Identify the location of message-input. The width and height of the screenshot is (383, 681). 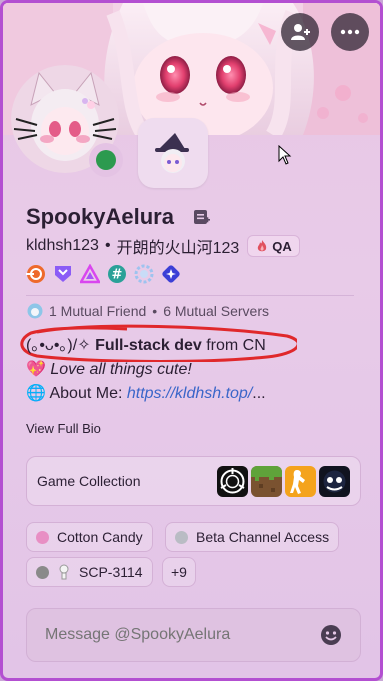
(182, 635).